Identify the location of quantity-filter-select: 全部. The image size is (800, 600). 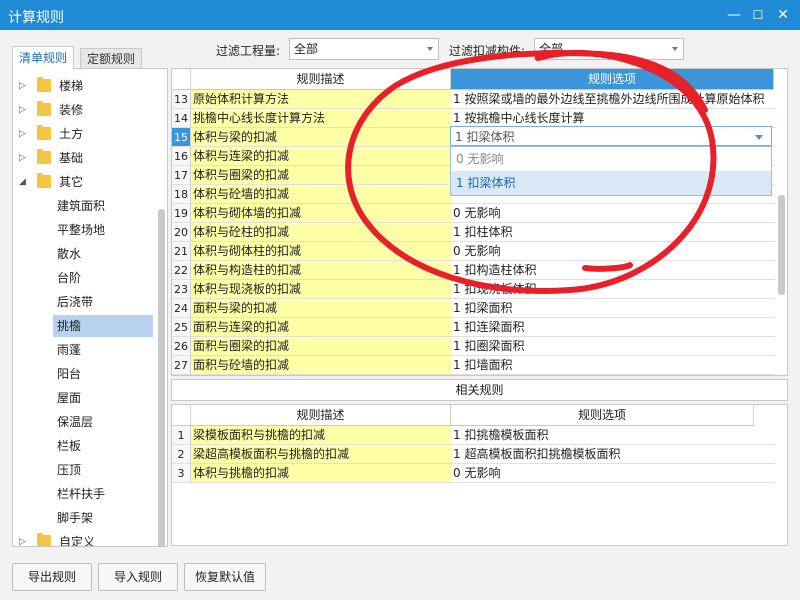
(364, 49).